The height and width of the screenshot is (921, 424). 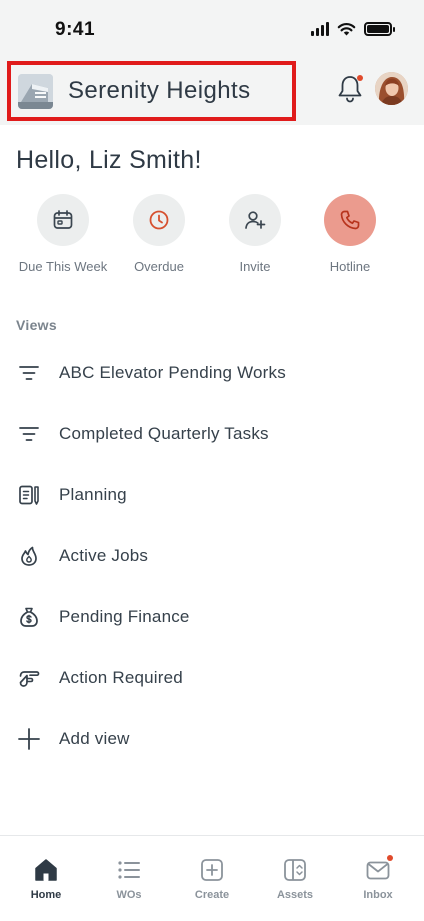 I want to click on view-item-abc-elevator: ABC Elevator Pending Works, so click(x=212, y=373).